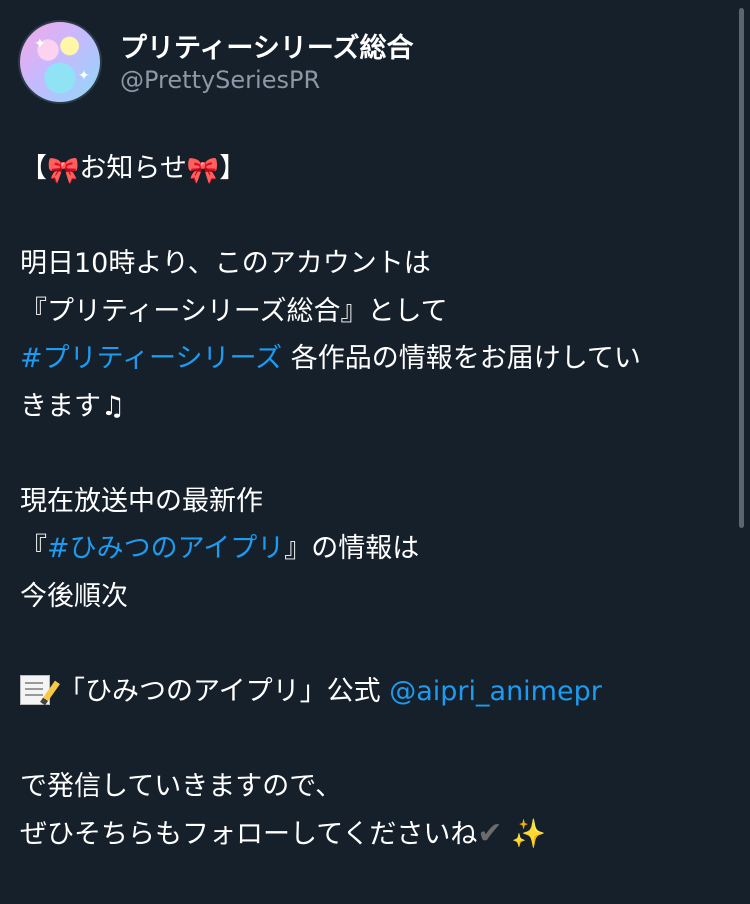 This screenshot has width=750, height=904. What do you see at coordinates (495, 691) in the screenshot?
I see `mention-link: @aipri_animepr` at bounding box center [495, 691].